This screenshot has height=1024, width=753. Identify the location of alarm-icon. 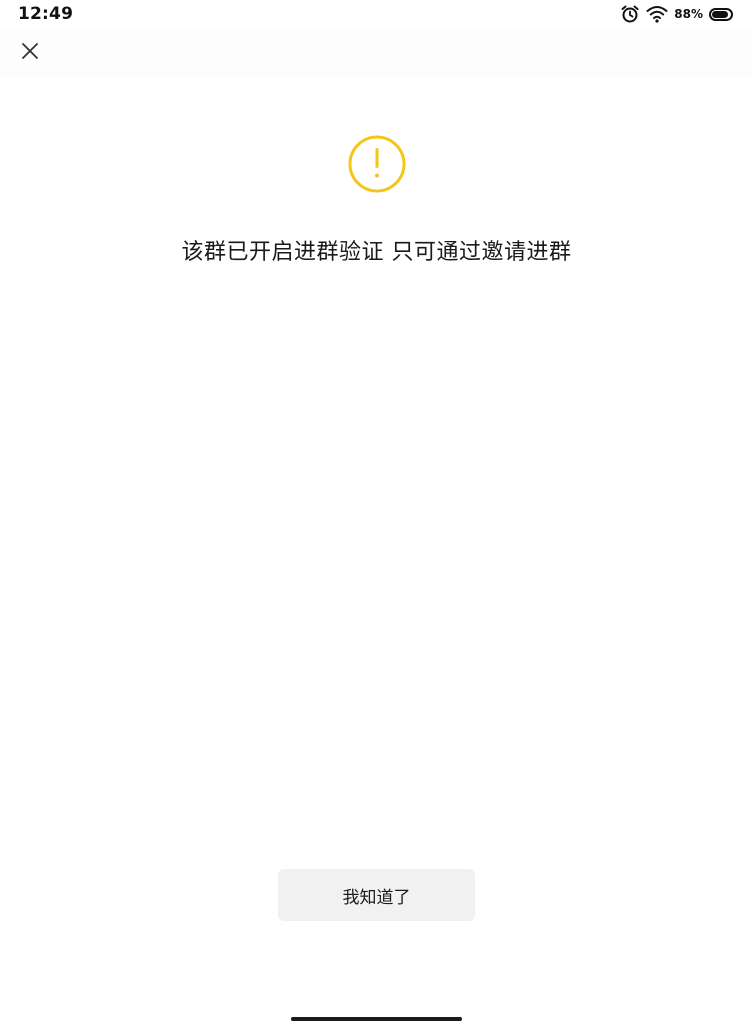
(630, 14).